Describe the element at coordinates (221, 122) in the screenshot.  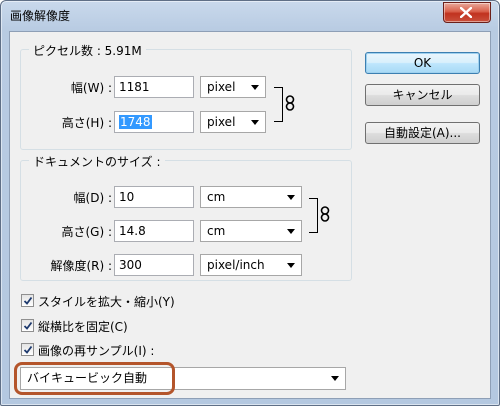
I see `pixel-height-unit-value: pixel` at that location.